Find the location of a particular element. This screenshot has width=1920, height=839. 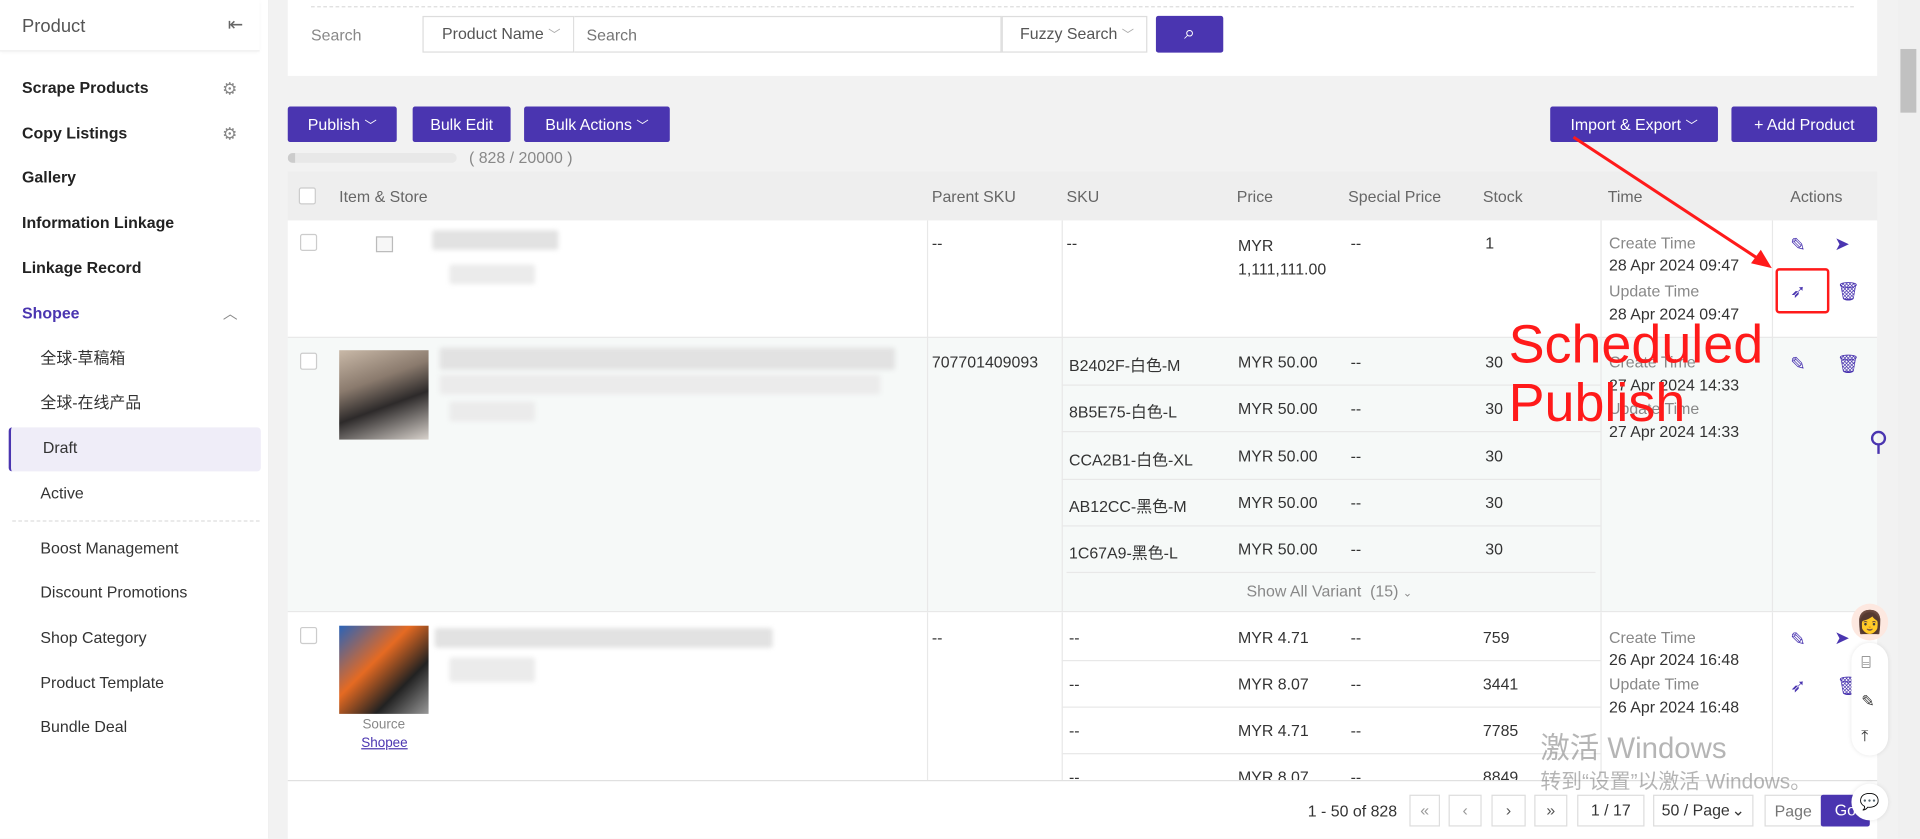

annotation-label: Scheduled Publish is located at coordinates (1636, 374).